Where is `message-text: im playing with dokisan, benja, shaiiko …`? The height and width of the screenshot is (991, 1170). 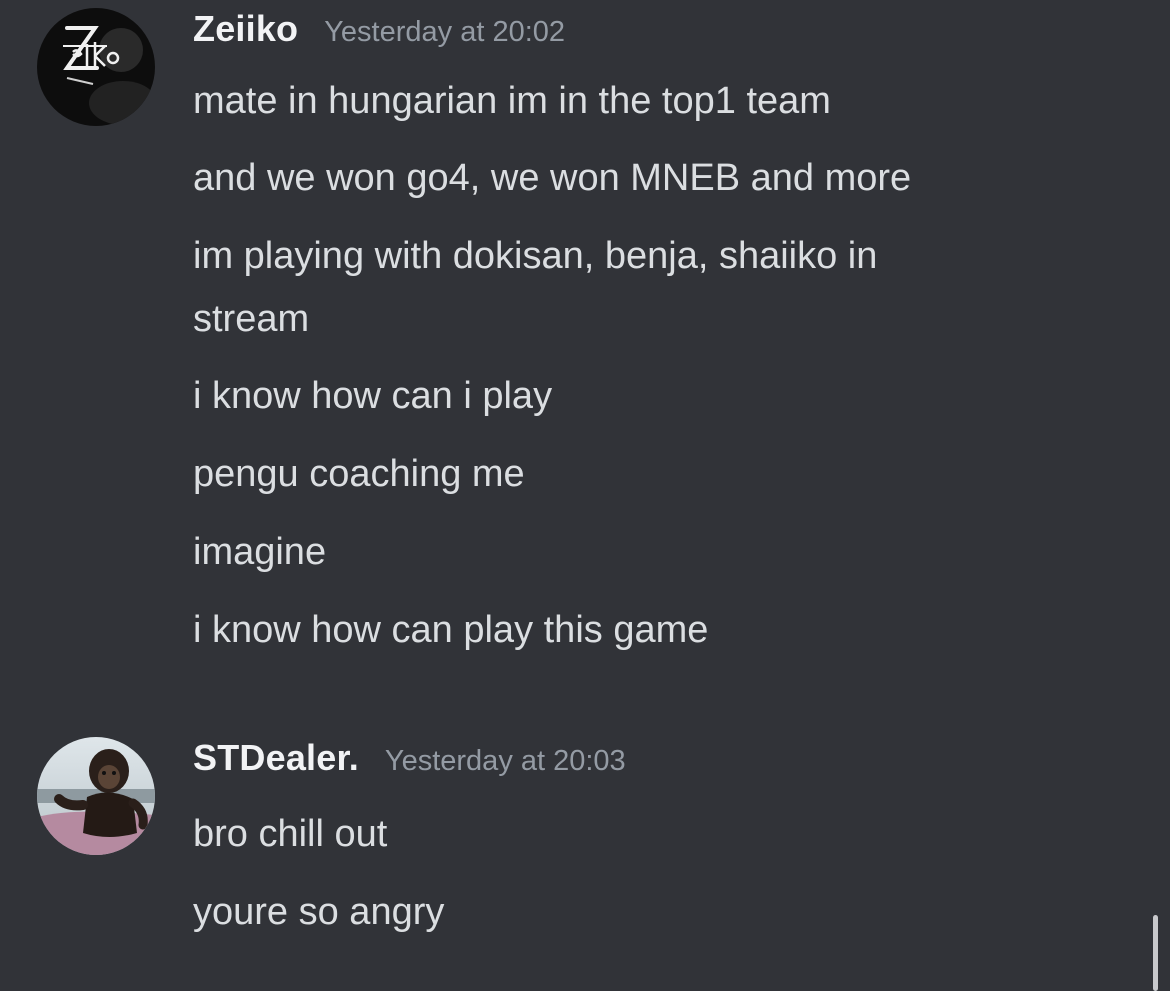 message-text: im playing with dokisan, benja, shaiiko … is located at coordinates (535, 256).